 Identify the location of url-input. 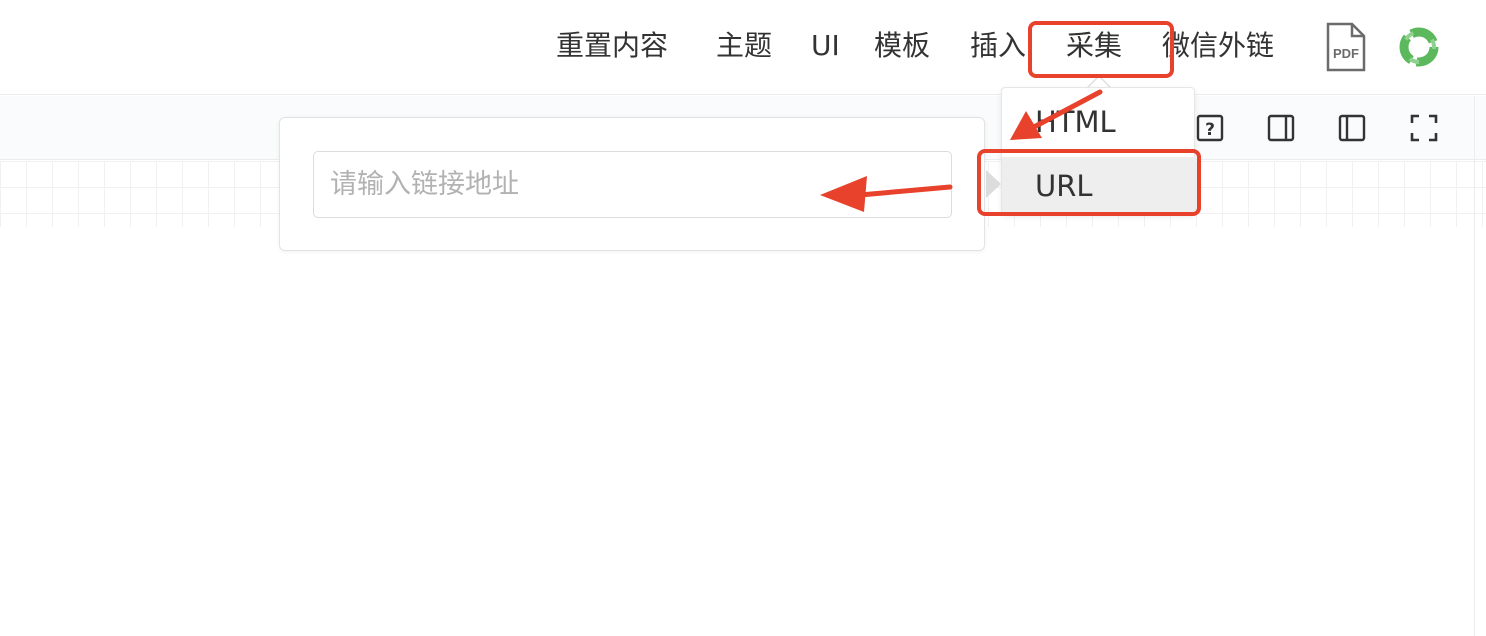
(632, 184).